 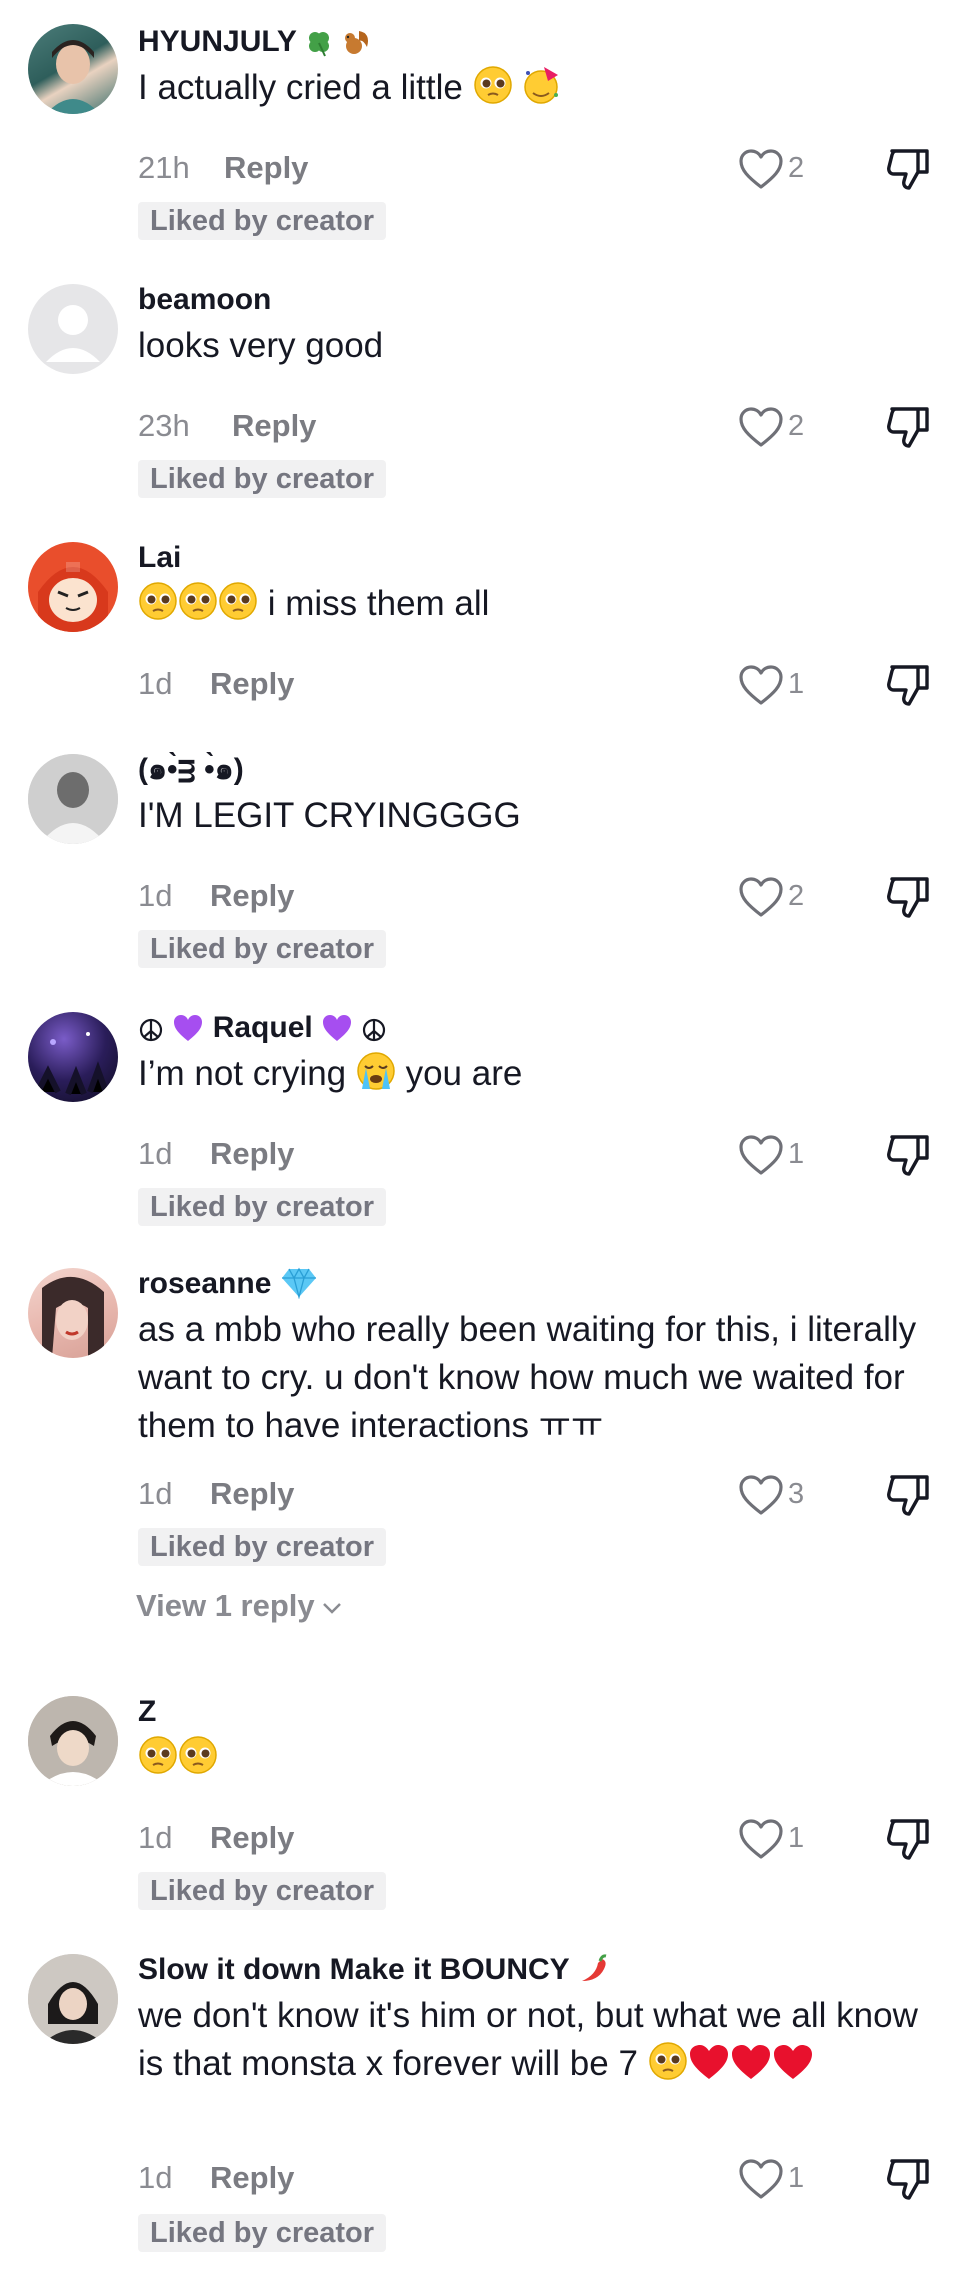 I want to click on comment-username: HYUNJULY, so click(x=533, y=42).